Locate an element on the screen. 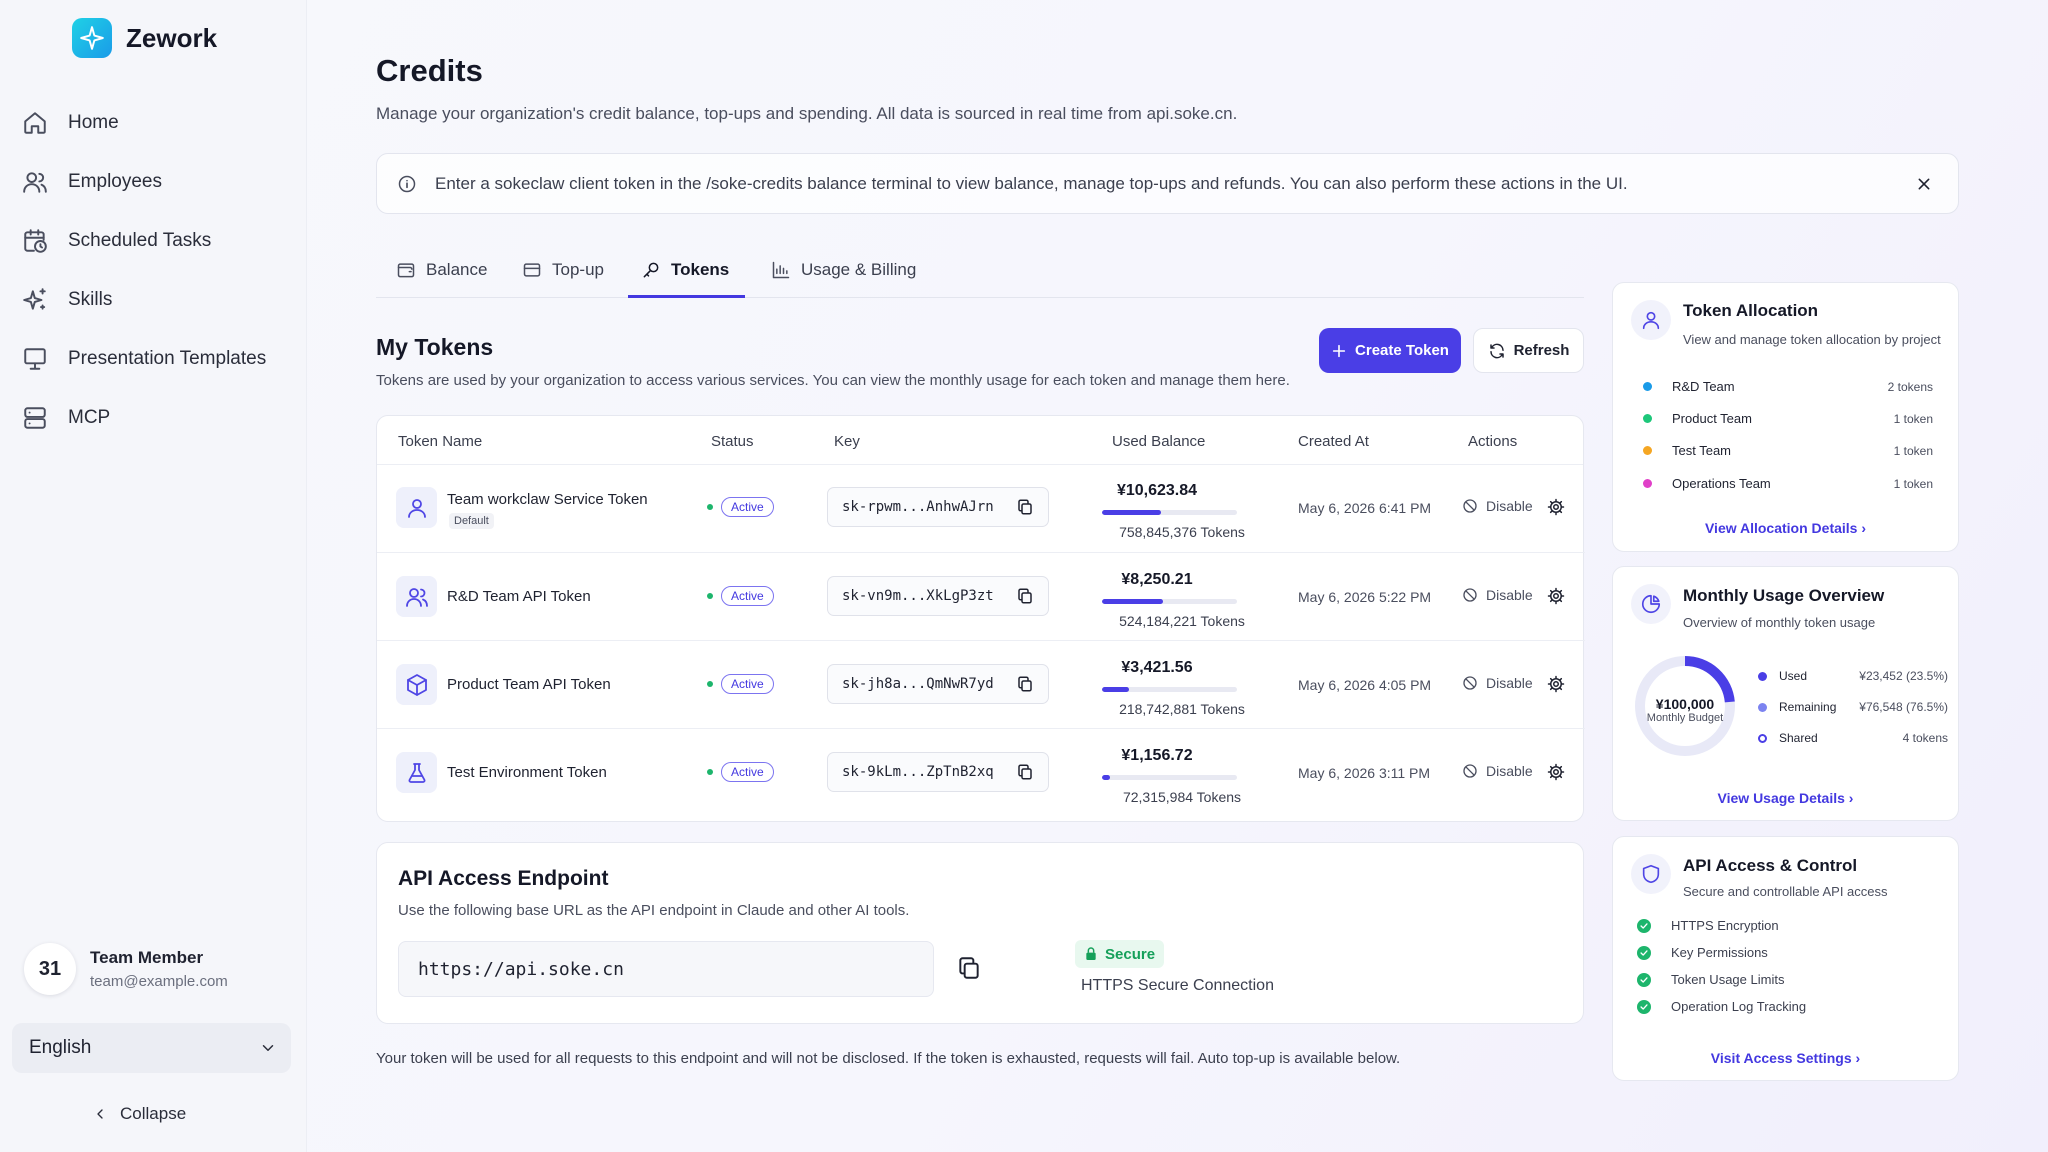 This screenshot has width=2048, height=1152. team-color-dot is located at coordinates (1647, 418).